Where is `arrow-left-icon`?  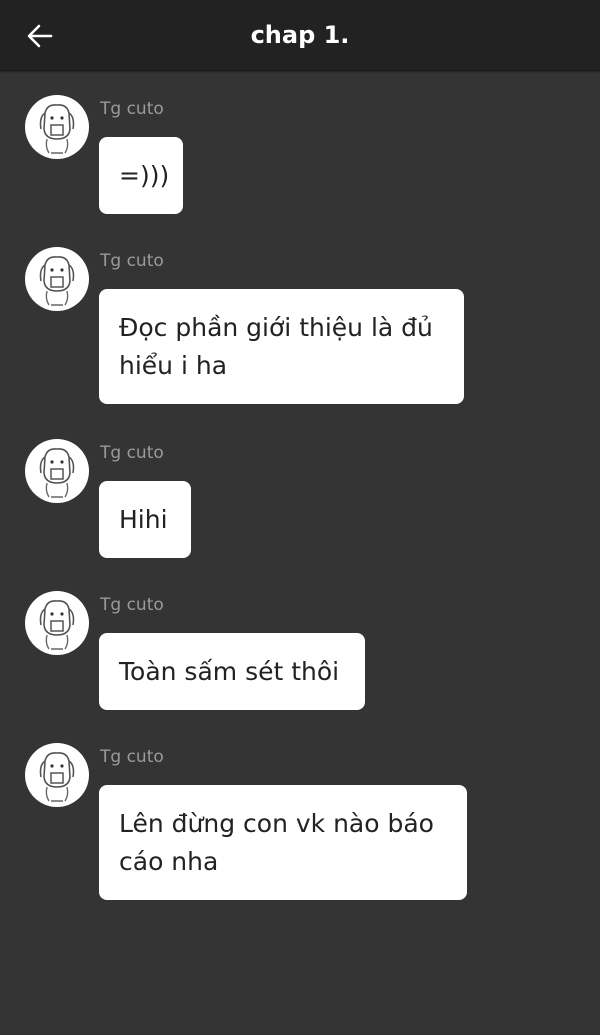 arrow-left-icon is located at coordinates (40, 36).